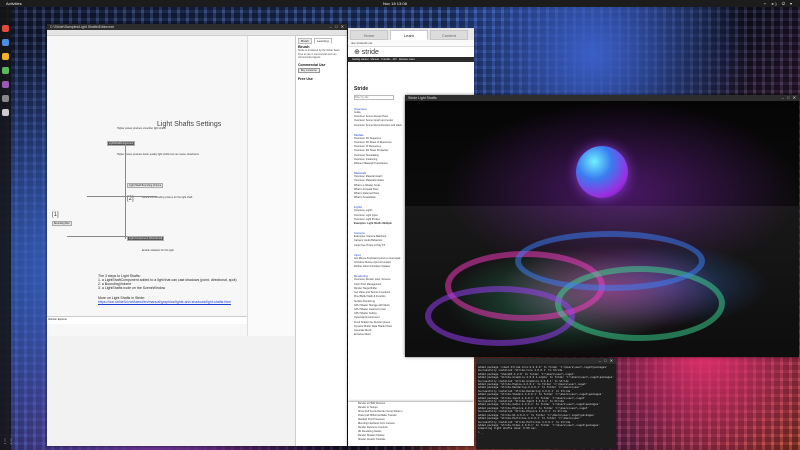 This screenshot has height=450, width=800. Describe the element at coordinates (271, 186) in the screenshot. I see `editor-inspector` at that location.